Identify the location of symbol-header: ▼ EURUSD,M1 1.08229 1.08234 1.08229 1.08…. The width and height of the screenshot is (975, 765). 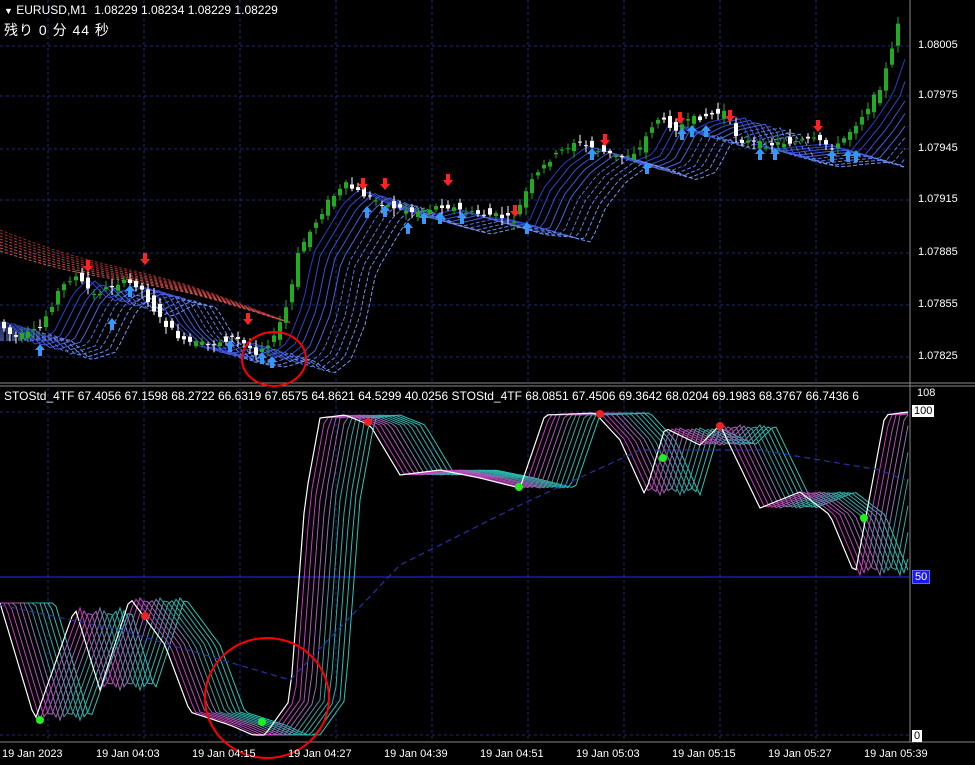
(141, 10).